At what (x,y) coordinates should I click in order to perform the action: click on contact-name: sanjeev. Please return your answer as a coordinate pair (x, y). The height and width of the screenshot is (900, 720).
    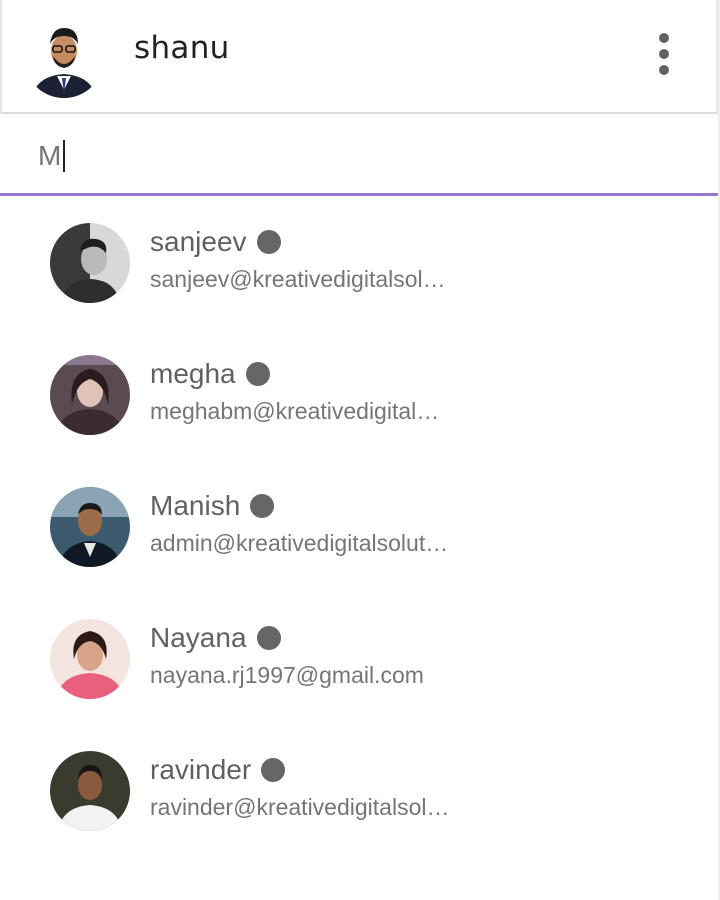
    Looking at the image, I should click on (215, 242).